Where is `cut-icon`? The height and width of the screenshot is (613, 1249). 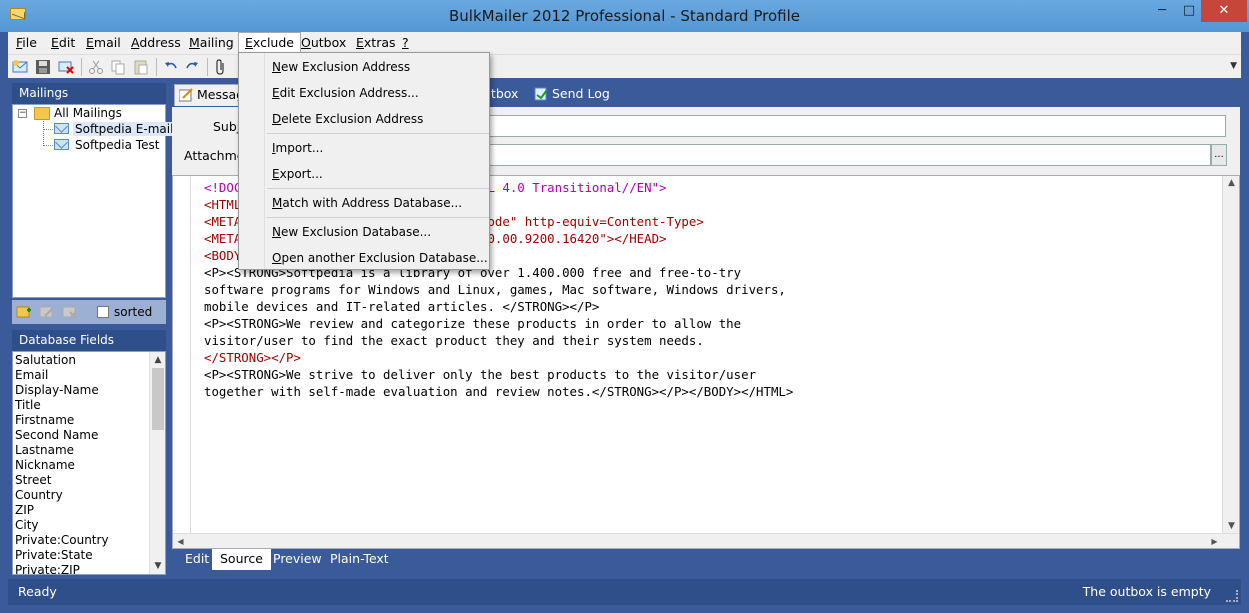 cut-icon is located at coordinates (96, 67).